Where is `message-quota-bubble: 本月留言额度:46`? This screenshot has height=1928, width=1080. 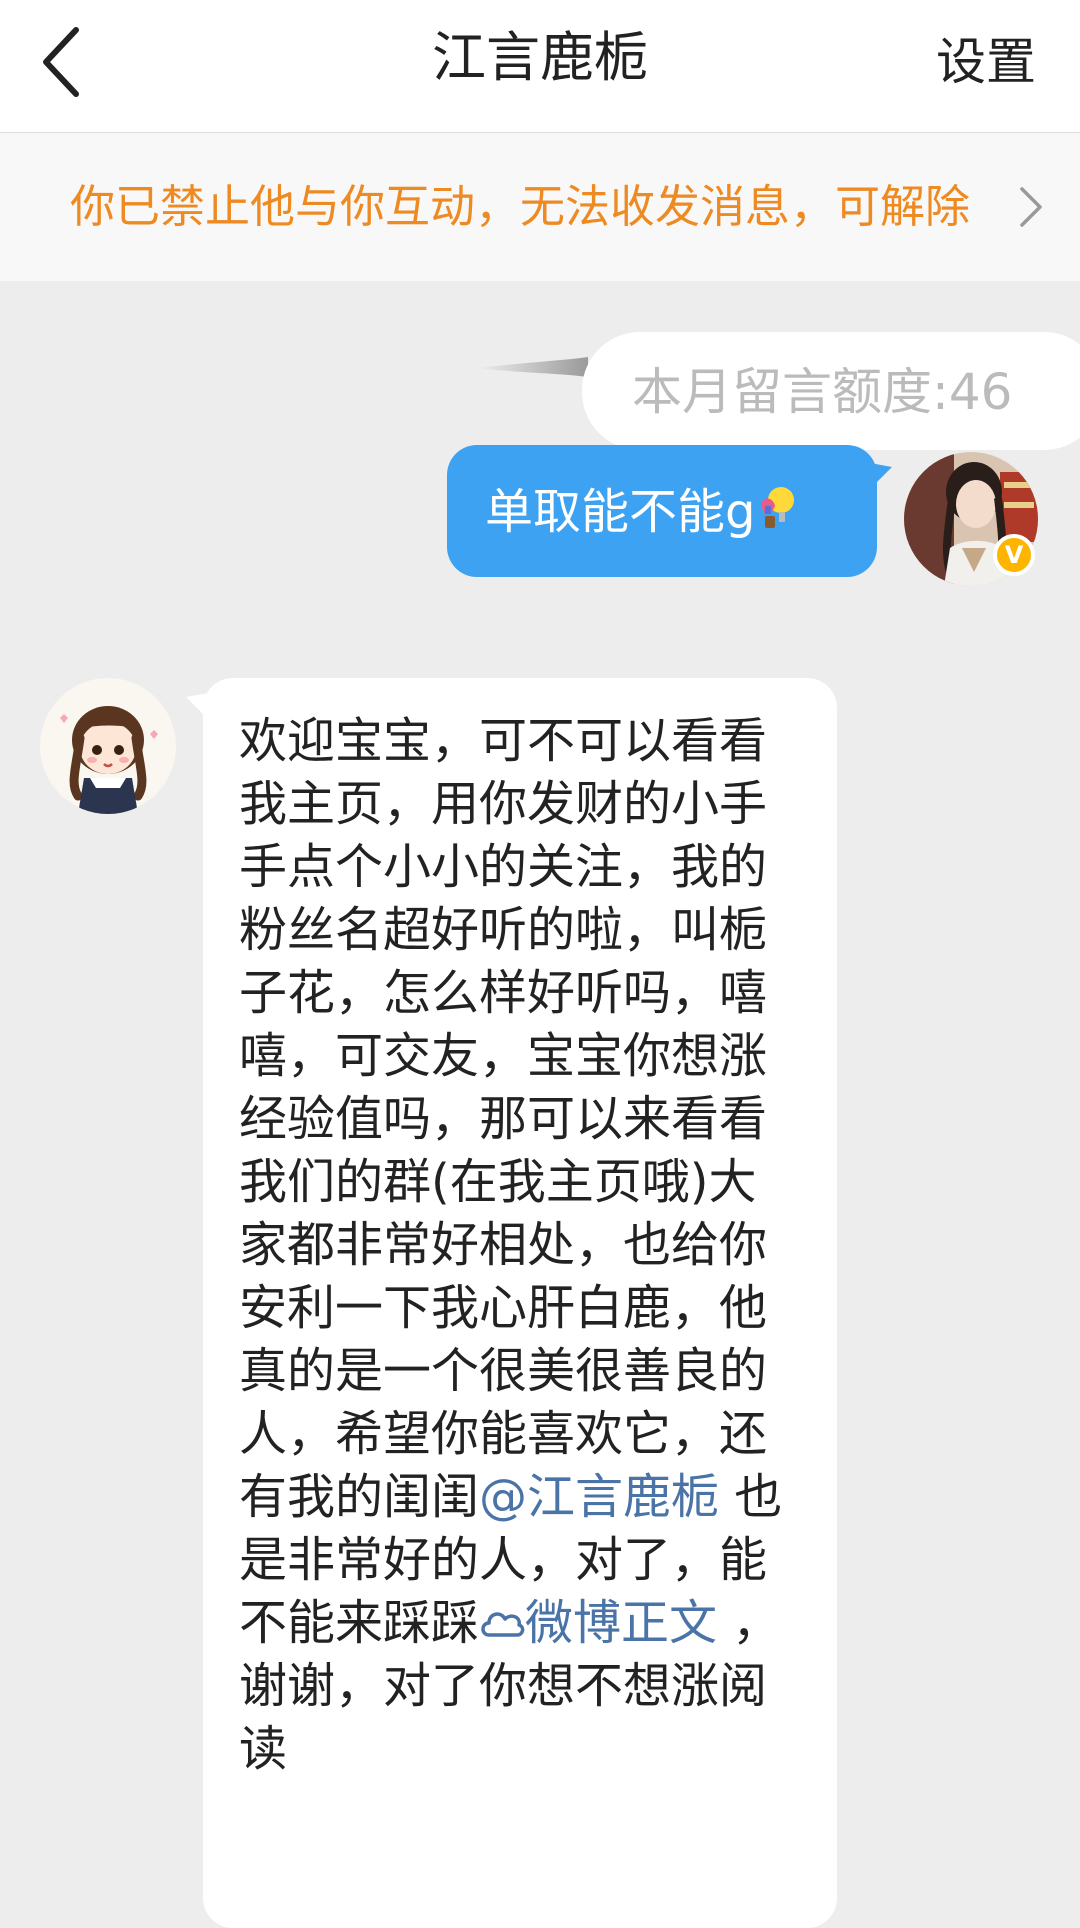
message-quota-bubble: 本月留言额度:46 is located at coordinates (831, 391).